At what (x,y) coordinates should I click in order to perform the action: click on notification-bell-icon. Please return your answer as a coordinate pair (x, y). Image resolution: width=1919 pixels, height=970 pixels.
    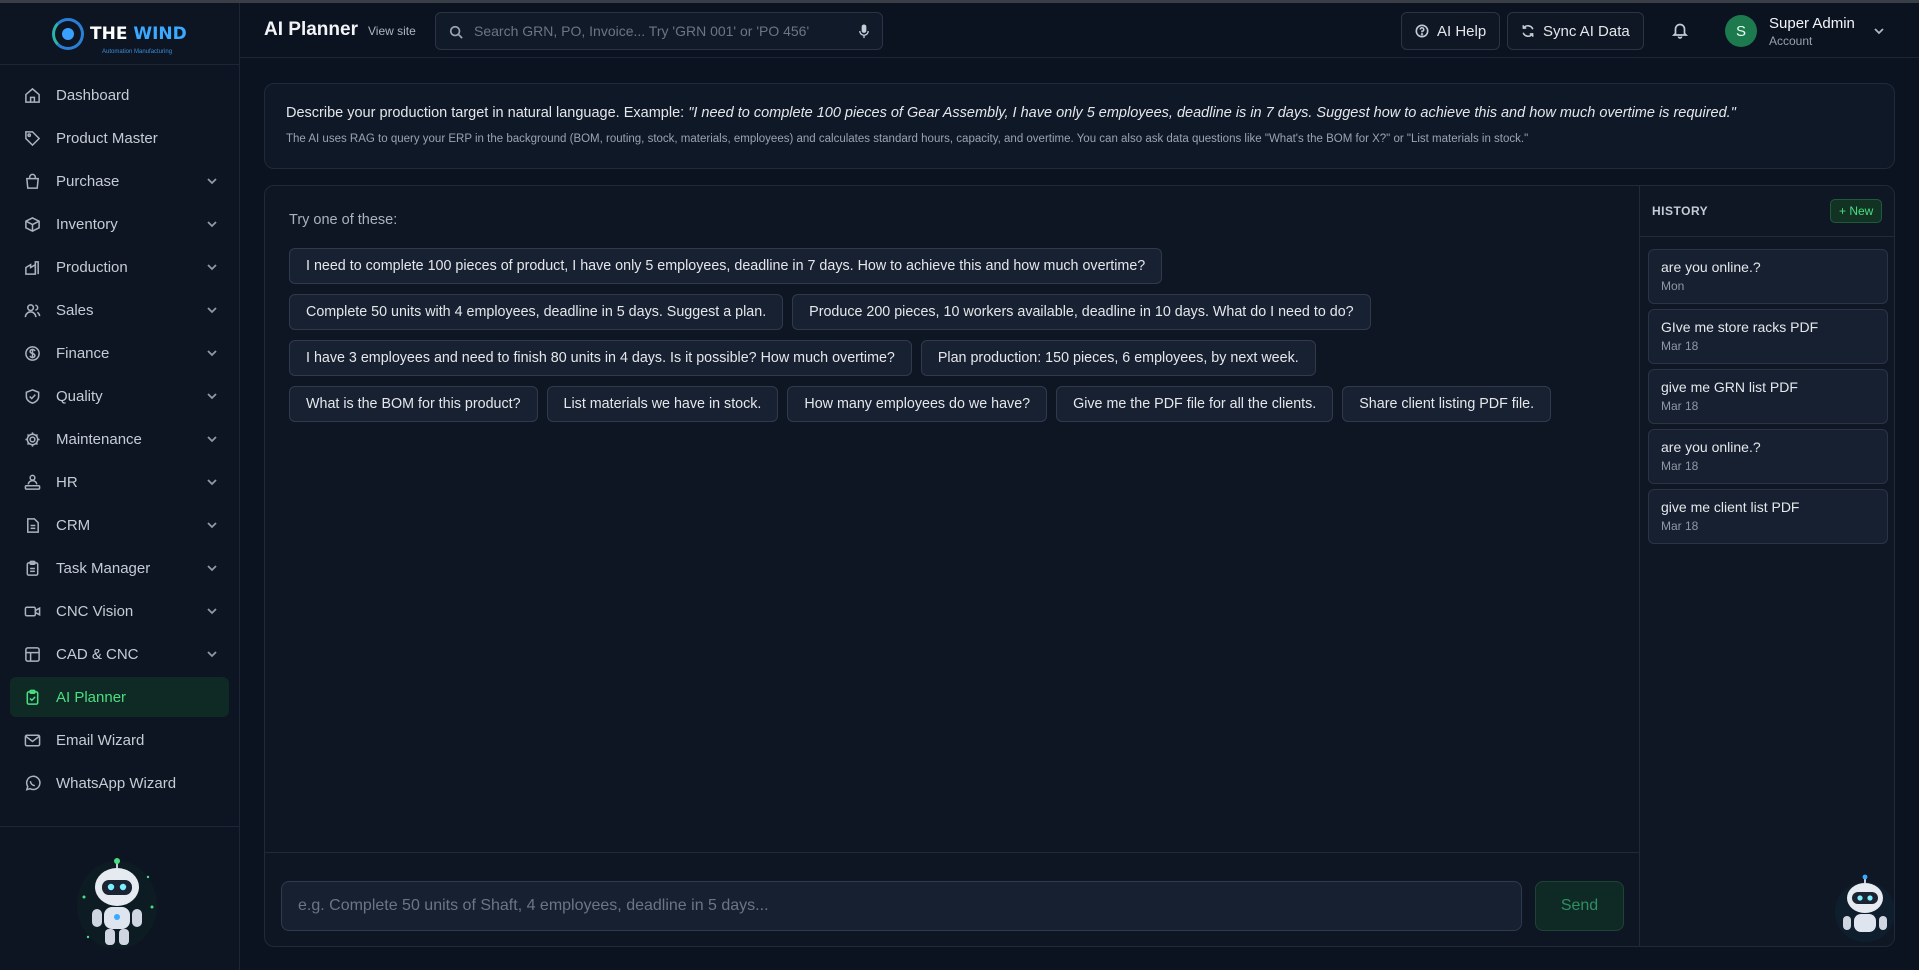
    Looking at the image, I should click on (1680, 30).